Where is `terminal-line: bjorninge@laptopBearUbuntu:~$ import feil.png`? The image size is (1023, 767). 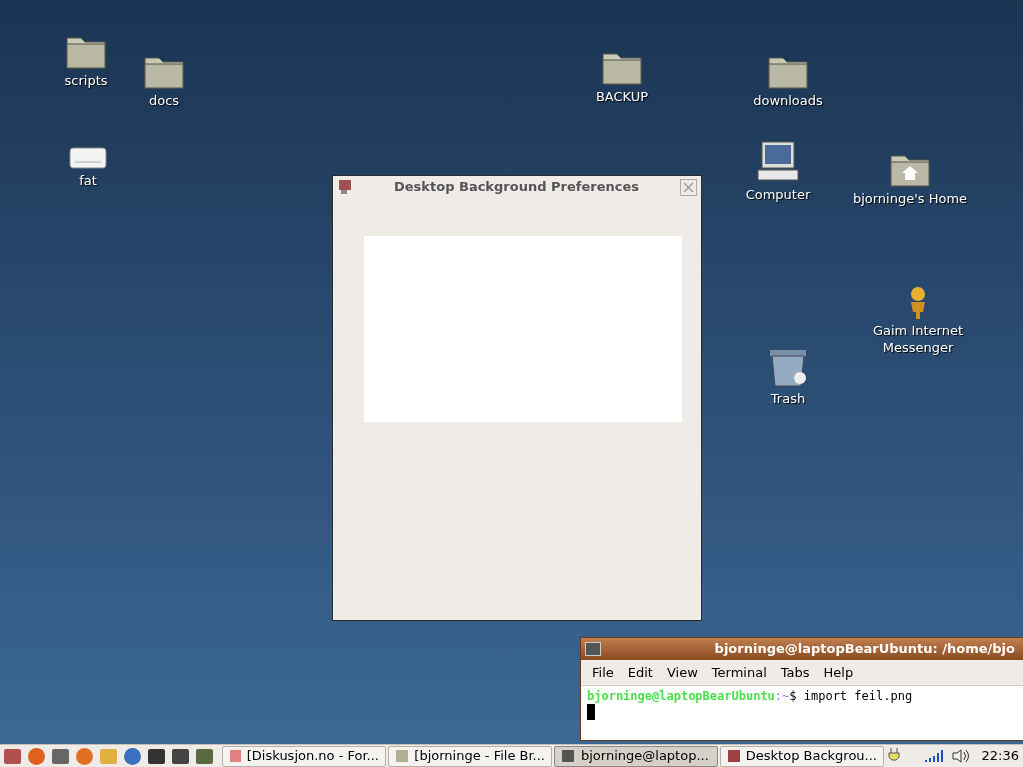
terminal-line: bjorninge@laptopBearUbuntu:~$ import feil.png is located at coordinates (750, 696).